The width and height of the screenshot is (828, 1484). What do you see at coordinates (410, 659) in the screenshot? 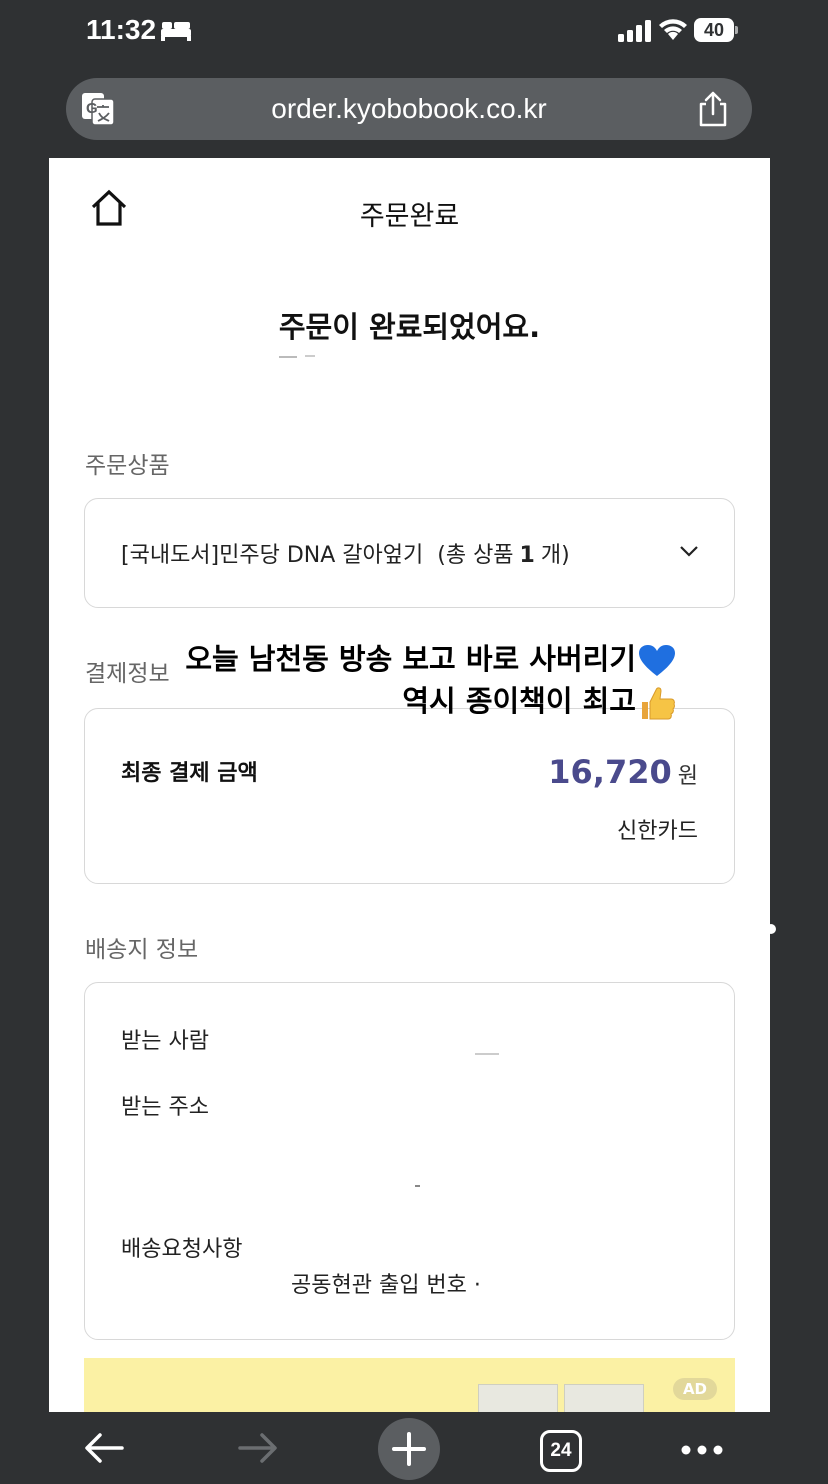
I see `caption-line-1-text: 오늘 남천동 방송 보고 바로 사버리기` at bounding box center [410, 659].